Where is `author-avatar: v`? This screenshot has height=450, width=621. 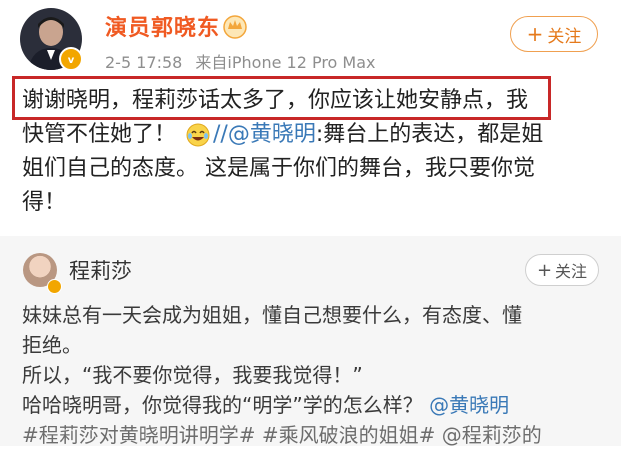 author-avatar: v is located at coordinates (51, 39).